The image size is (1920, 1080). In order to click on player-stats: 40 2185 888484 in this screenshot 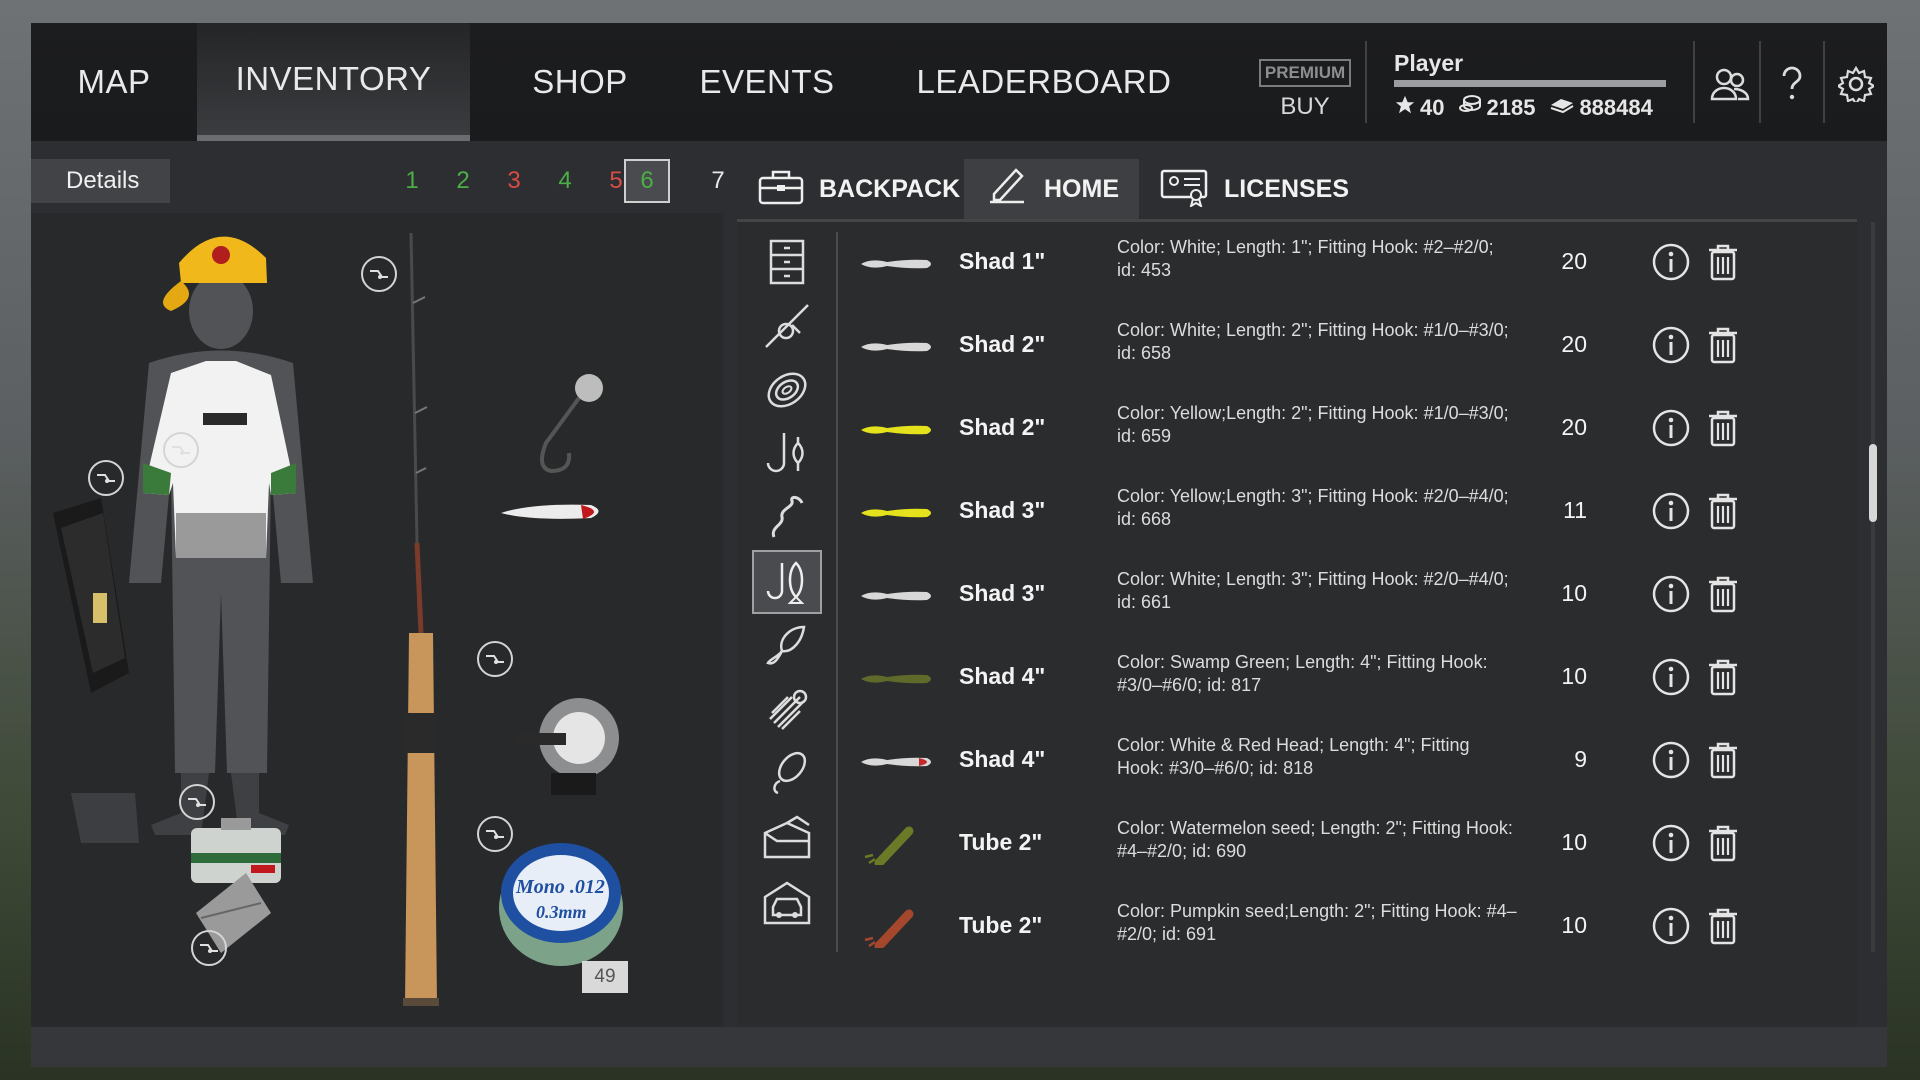, I will do `click(1523, 108)`.